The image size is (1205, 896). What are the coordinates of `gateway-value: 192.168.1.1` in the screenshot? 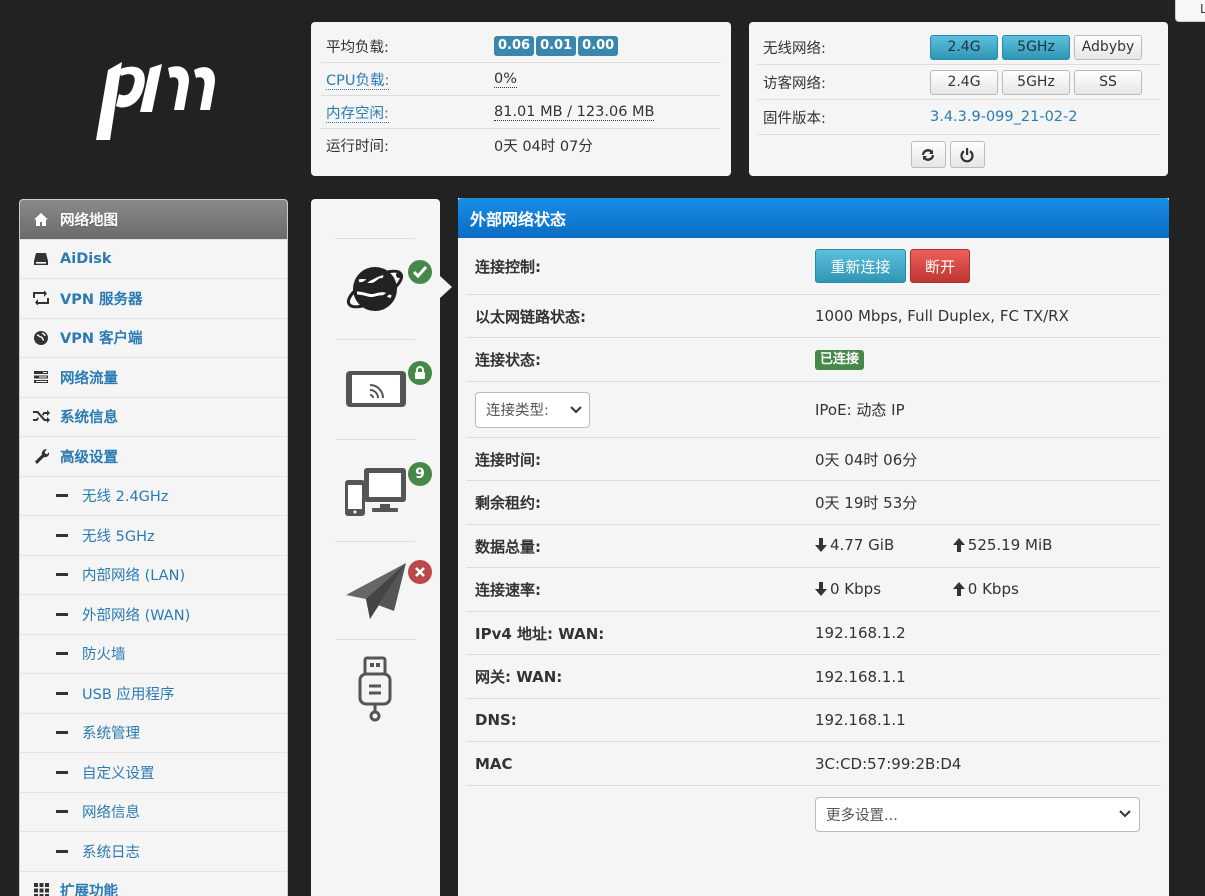 It's located at (860, 676).